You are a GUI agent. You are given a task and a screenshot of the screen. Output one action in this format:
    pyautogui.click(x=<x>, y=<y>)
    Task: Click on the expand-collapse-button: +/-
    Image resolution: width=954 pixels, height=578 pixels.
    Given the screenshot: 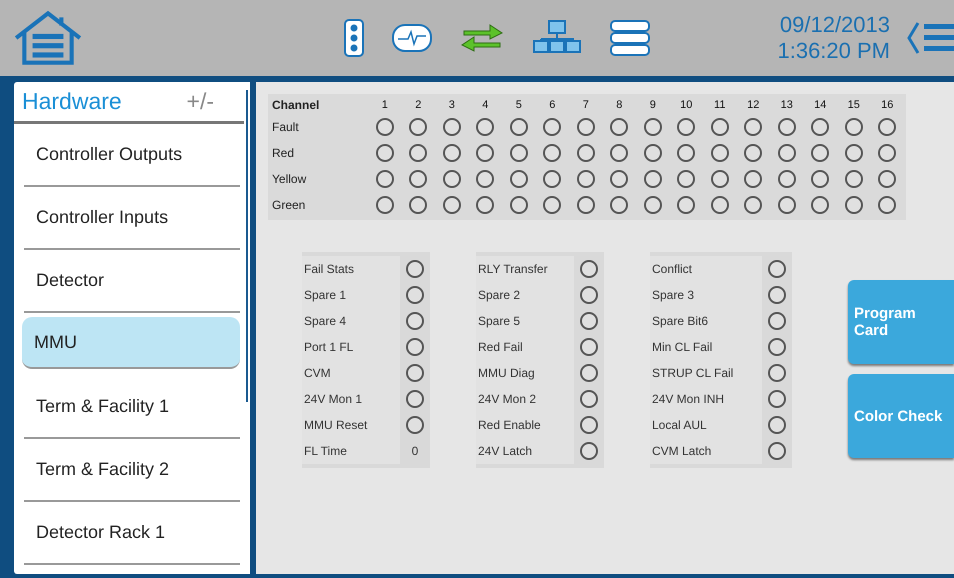 What is the action you would take?
    pyautogui.click(x=200, y=101)
    